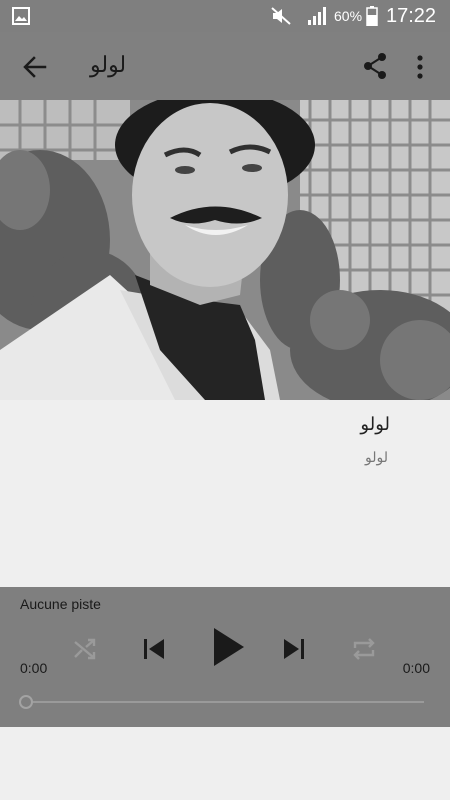  Describe the element at coordinates (85, 649) in the screenshot. I see `shuffle-icon` at that location.